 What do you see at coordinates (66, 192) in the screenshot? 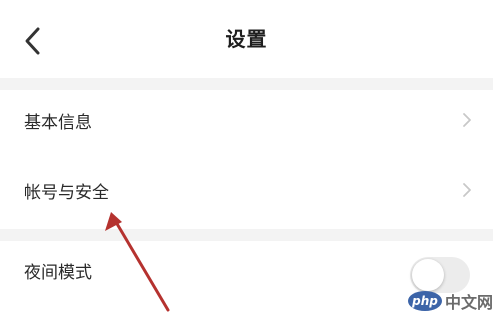
I see `settings-item-label: 帐号与安全` at bounding box center [66, 192].